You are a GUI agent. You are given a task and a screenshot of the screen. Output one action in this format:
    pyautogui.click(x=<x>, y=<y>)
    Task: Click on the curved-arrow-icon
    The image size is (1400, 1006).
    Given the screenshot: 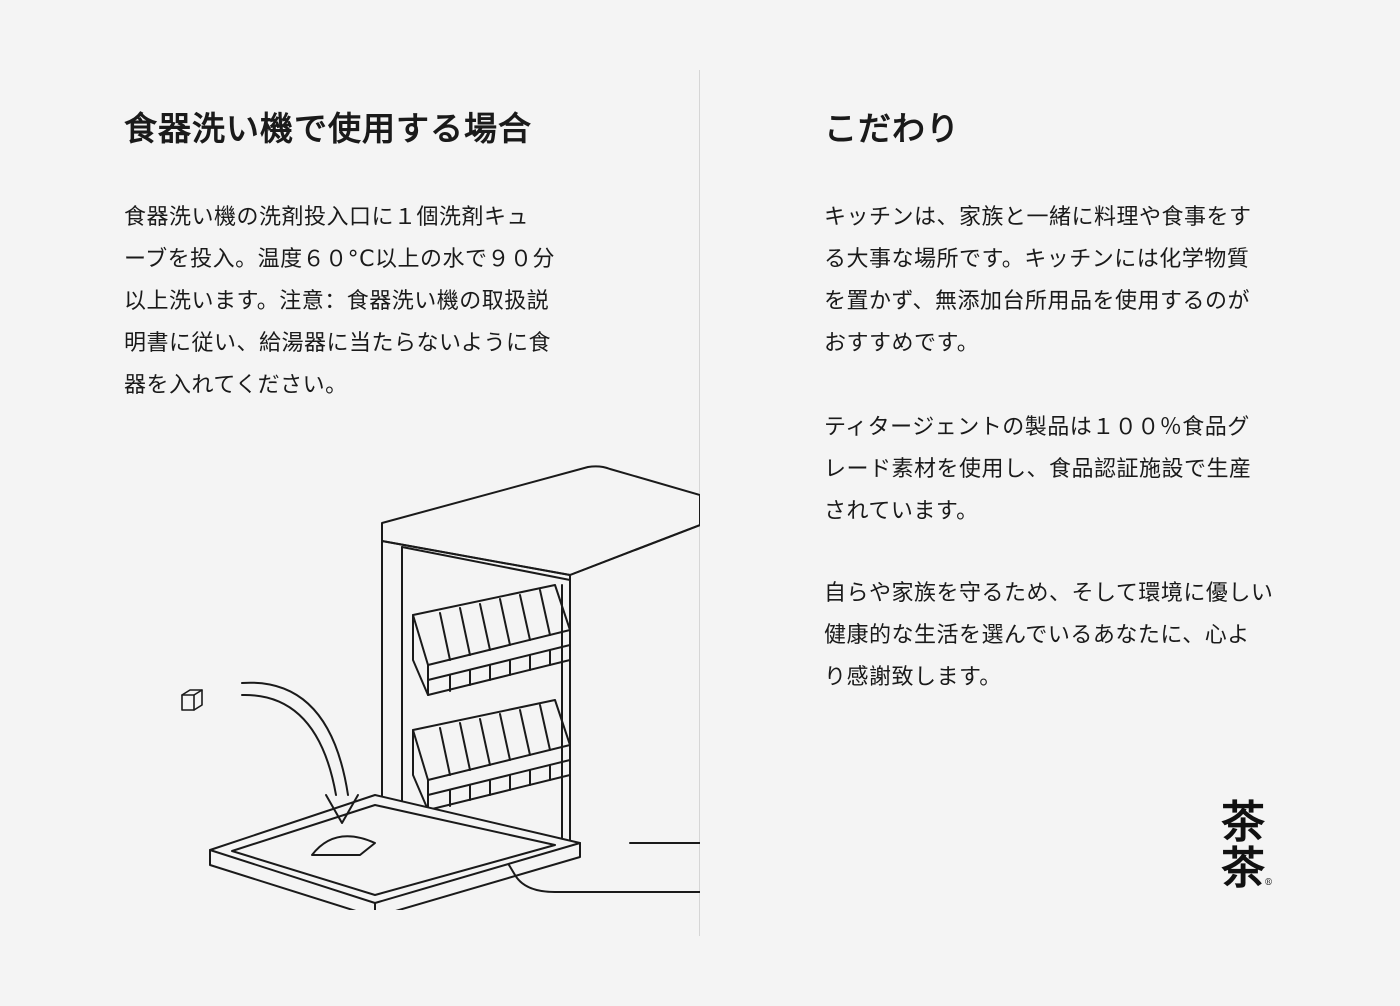 What is the action you would take?
    pyautogui.click(x=300, y=752)
    